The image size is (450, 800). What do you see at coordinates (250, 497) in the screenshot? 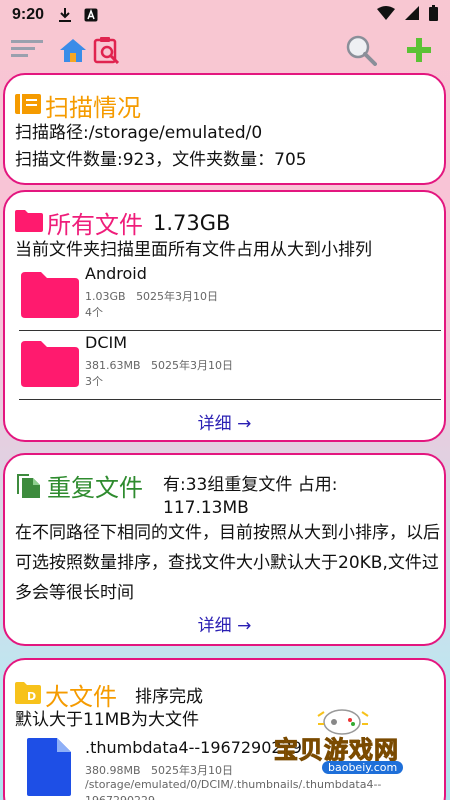
I see `dup-summary: 有:33组重复文件 占用: 117.13MB` at bounding box center [250, 497].